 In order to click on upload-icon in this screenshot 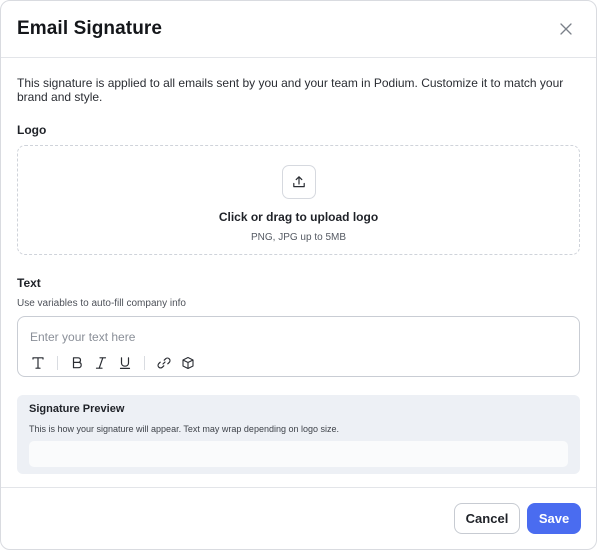, I will do `click(298, 182)`.